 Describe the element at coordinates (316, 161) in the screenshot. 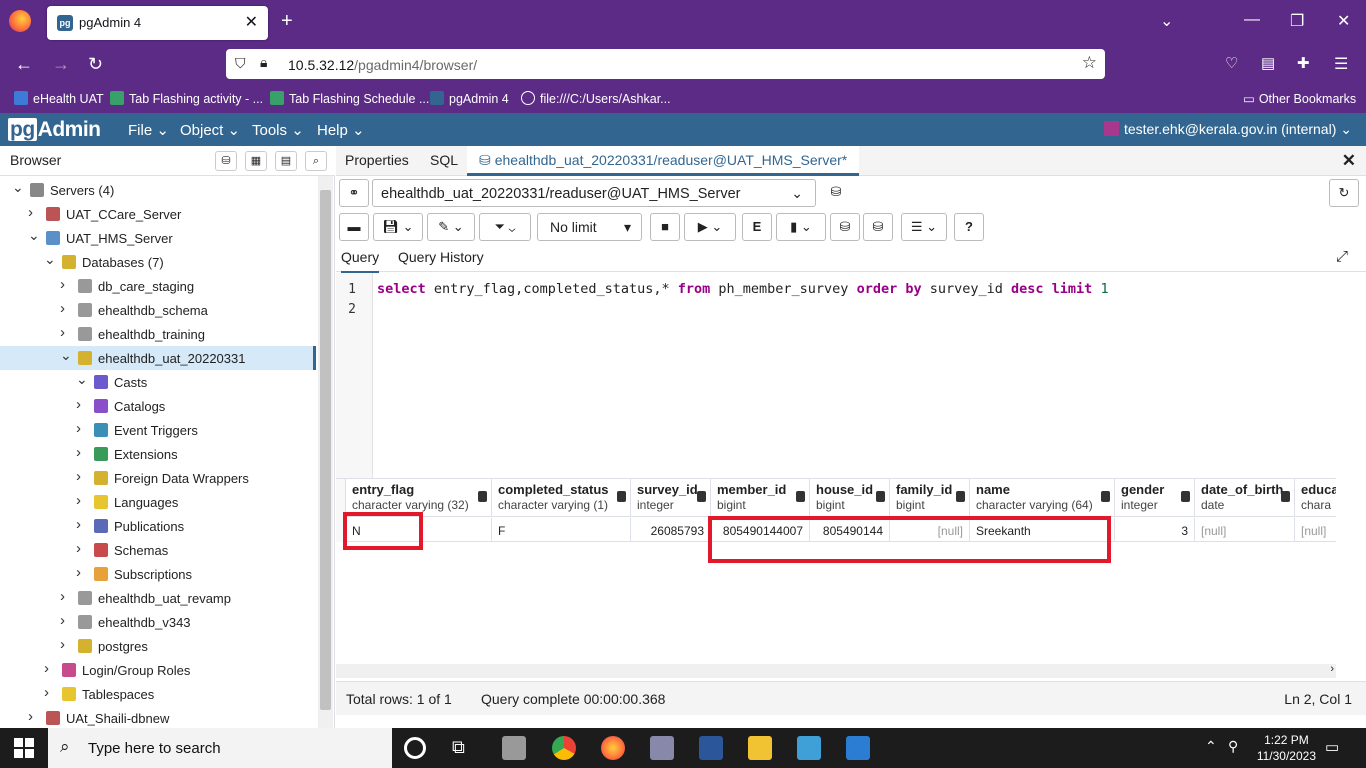

I see `search-icon: ⌕` at that location.